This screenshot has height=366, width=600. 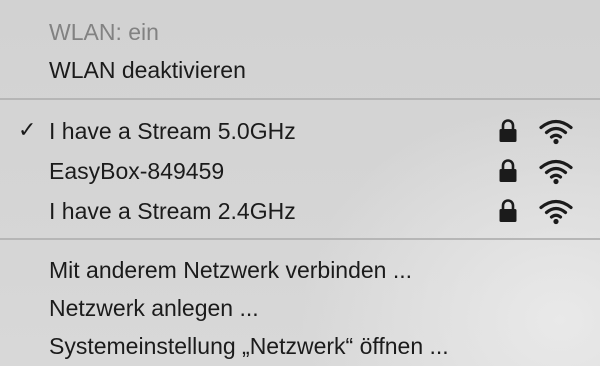 I want to click on network-item-5ghz: I have a Stream 5.0GHz, so click(x=172, y=131).